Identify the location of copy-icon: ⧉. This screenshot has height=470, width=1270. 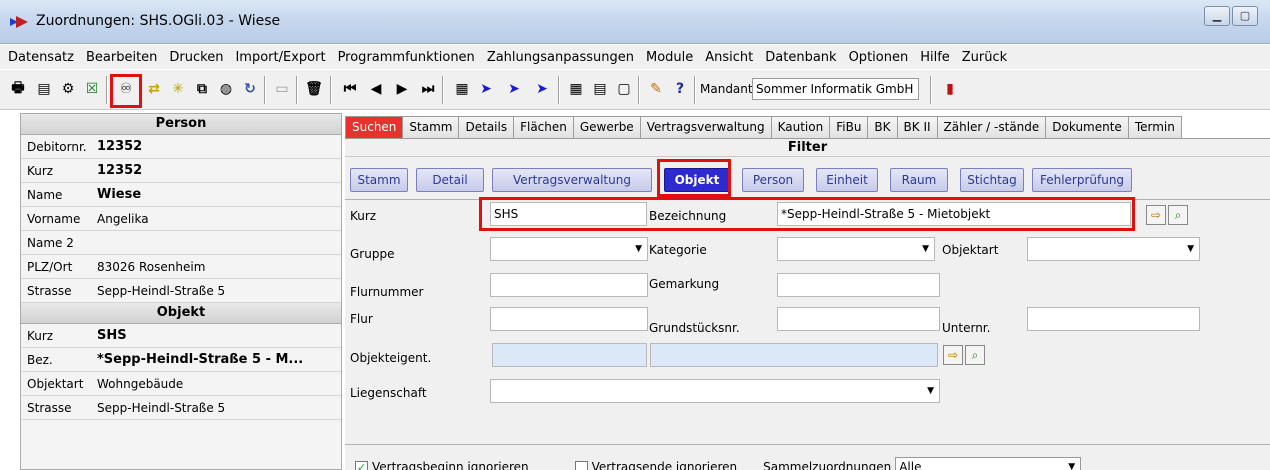
(202, 89).